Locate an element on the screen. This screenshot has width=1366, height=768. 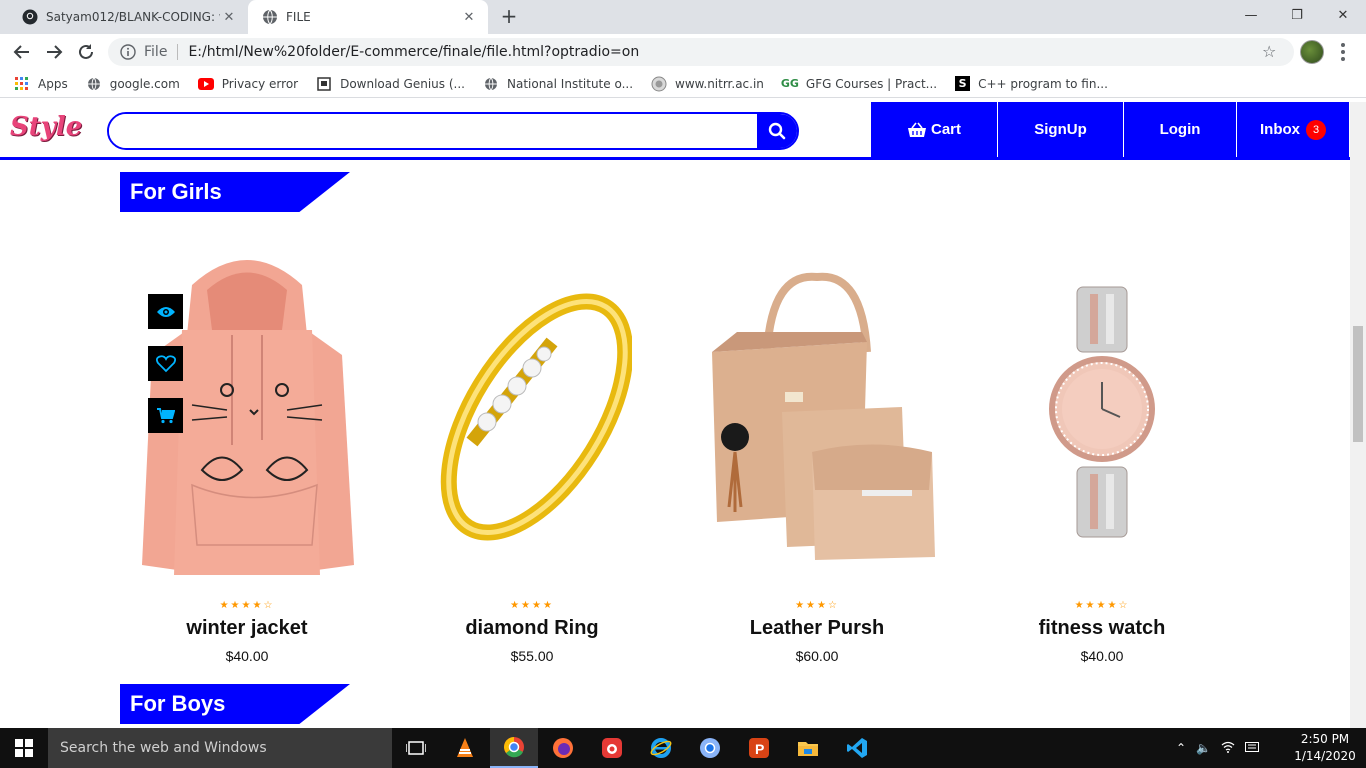
back-button is located at coordinates (22, 52).